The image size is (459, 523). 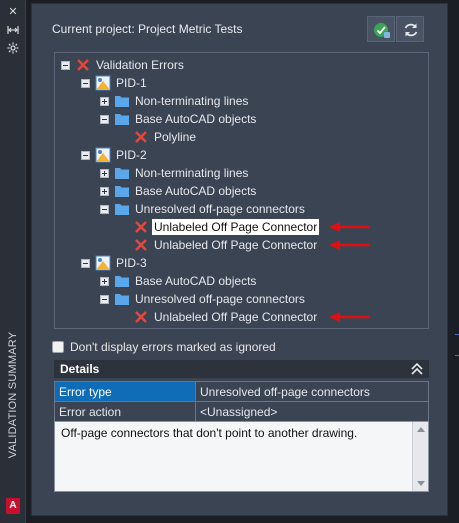 I want to click on selected-tree-label: Unlabeled Off Page Connector, so click(x=236, y=227).